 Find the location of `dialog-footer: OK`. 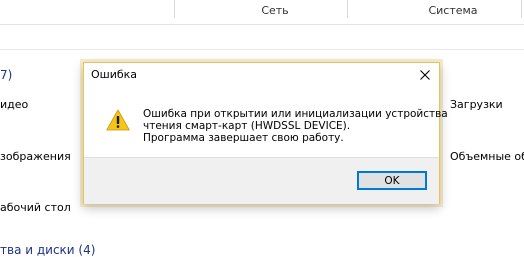

dialog-footer: OK is located at coordinates (261, 180).